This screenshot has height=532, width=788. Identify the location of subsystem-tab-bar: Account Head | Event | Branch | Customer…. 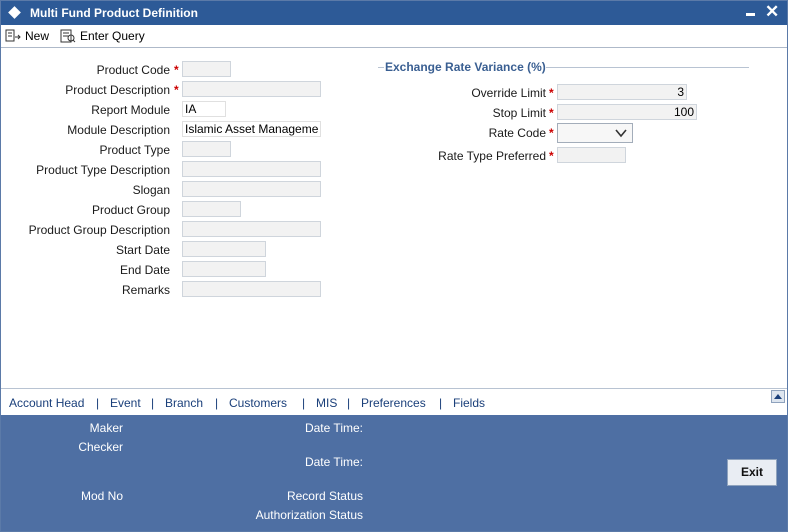
(394, 402).